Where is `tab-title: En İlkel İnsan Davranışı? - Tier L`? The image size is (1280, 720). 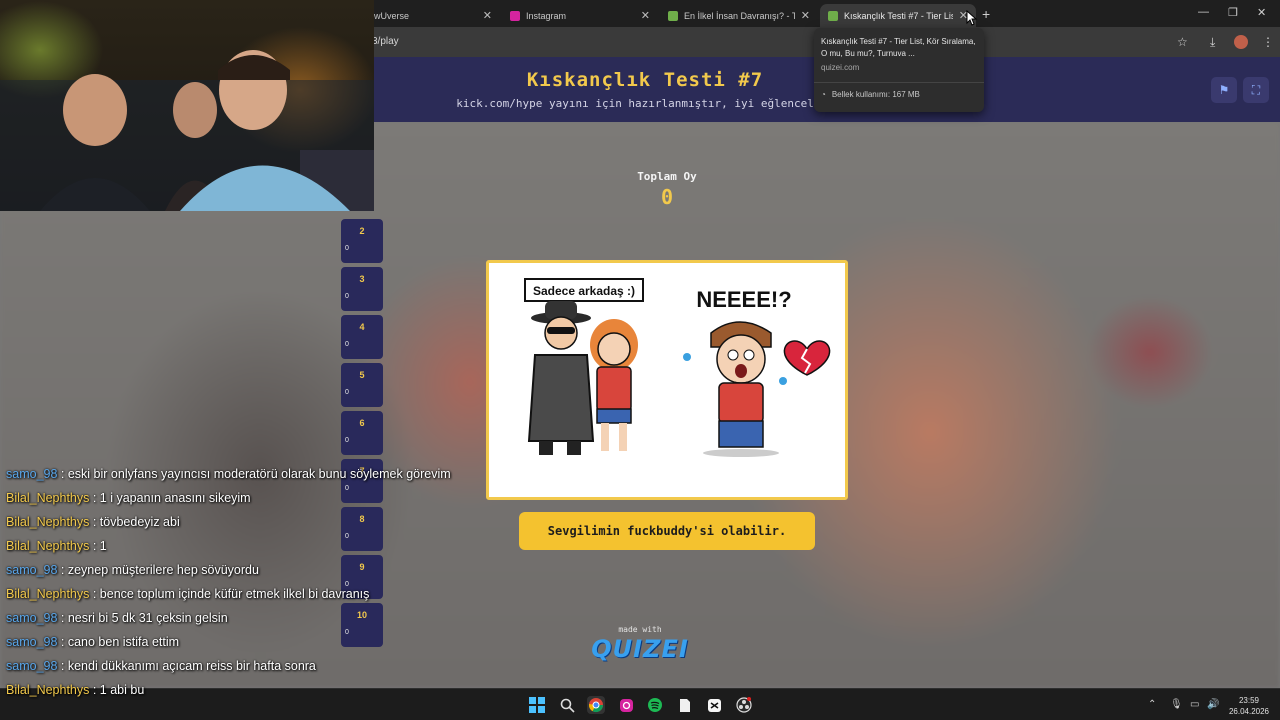
tab-title: En İlkel İnsan Davranışı? - Tier L is located at coordinates (739, 15).